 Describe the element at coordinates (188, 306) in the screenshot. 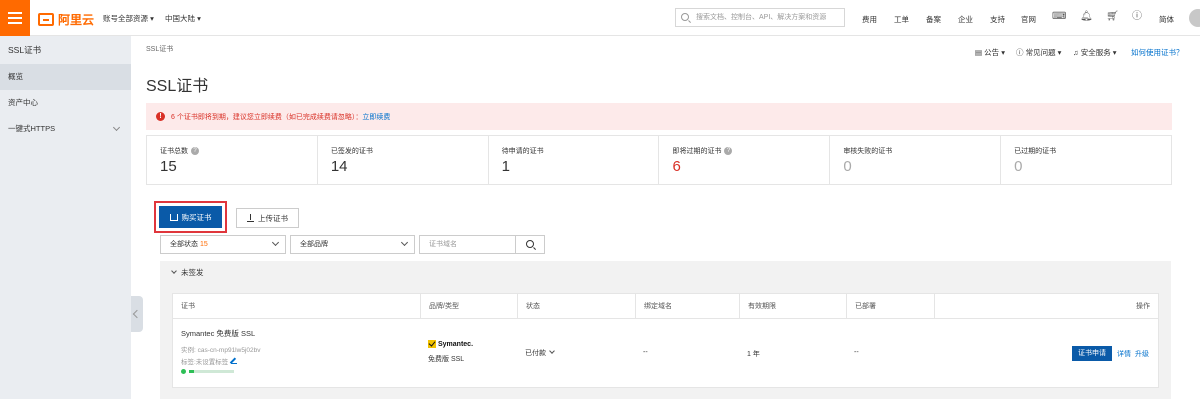

I see `column-certificate: 证书` at that location.